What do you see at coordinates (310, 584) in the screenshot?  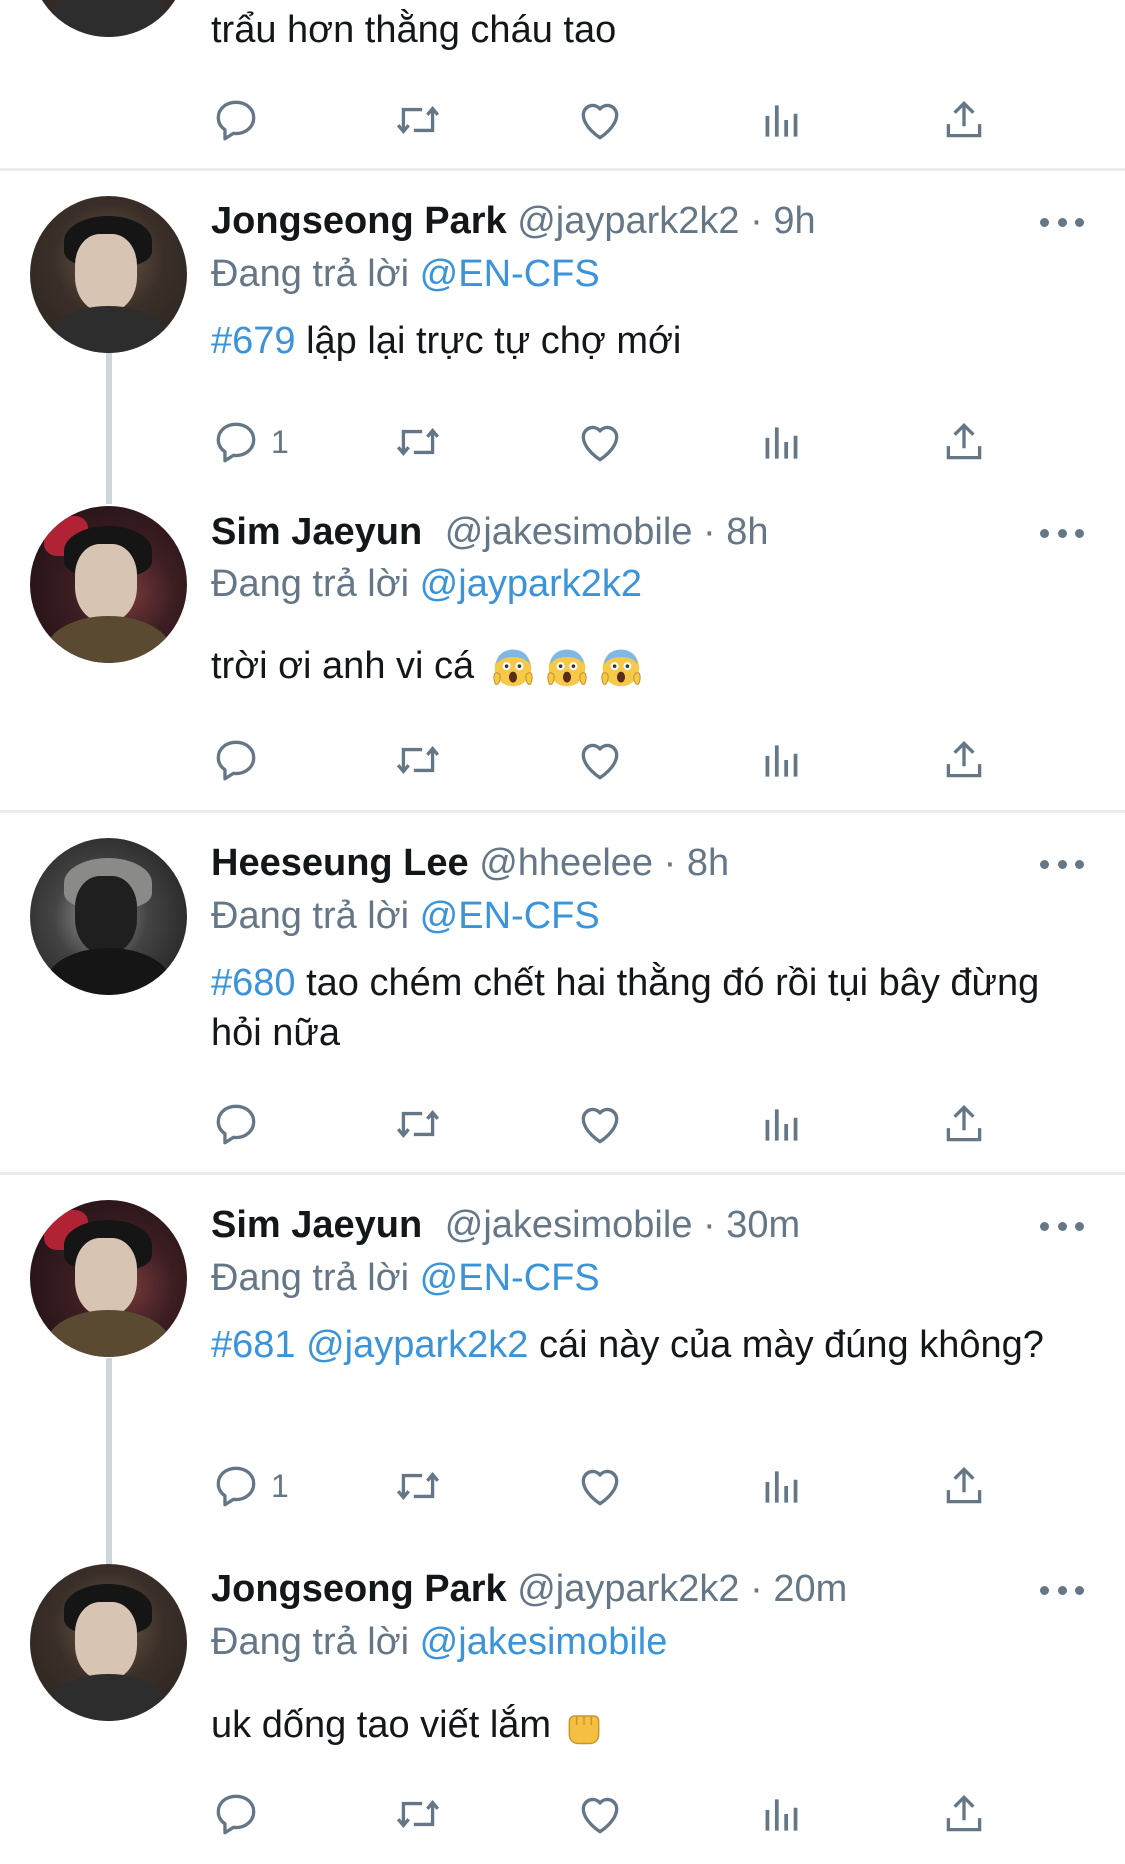 I see `reply-prefix: Đang trả lời` at bounding box center [310, 584].